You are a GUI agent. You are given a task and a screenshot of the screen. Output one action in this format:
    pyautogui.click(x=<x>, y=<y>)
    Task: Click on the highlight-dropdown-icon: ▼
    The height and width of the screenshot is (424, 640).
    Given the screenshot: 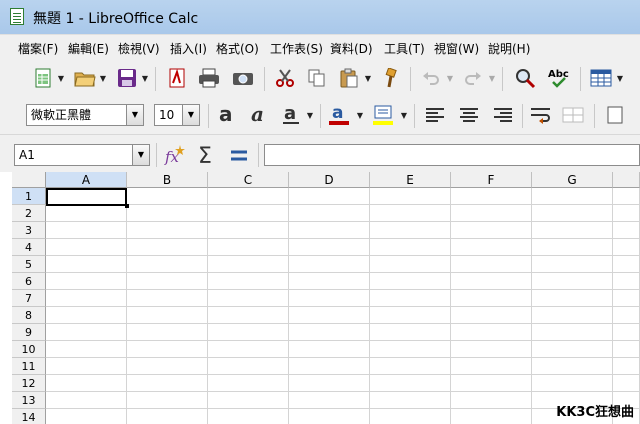 What is the action you would take?
    pyautogui.click(x=404, y=115)
    